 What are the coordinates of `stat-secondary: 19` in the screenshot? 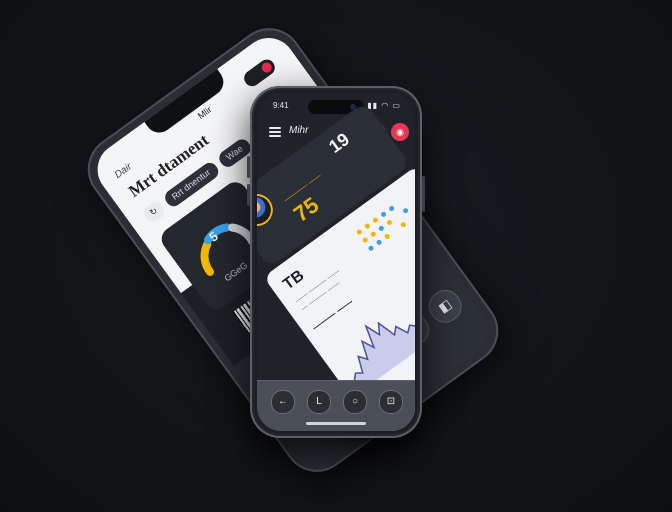 It's located at (339, 142).